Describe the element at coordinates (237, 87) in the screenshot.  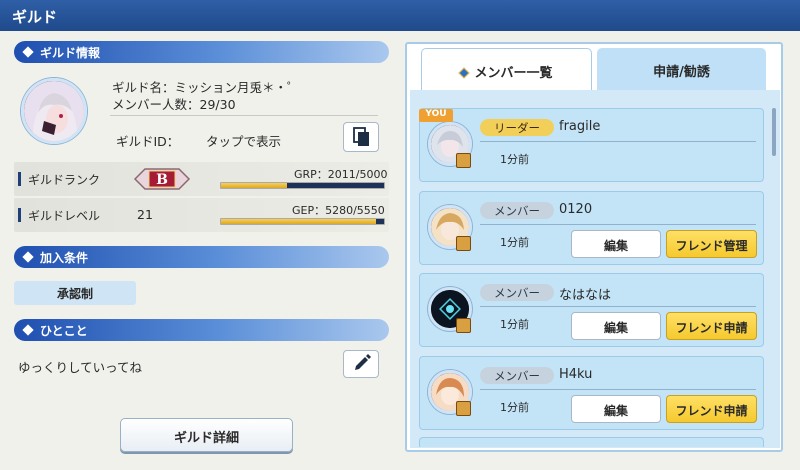
I see `guild-name-value: ミッション月兎＊・゜` at that location.